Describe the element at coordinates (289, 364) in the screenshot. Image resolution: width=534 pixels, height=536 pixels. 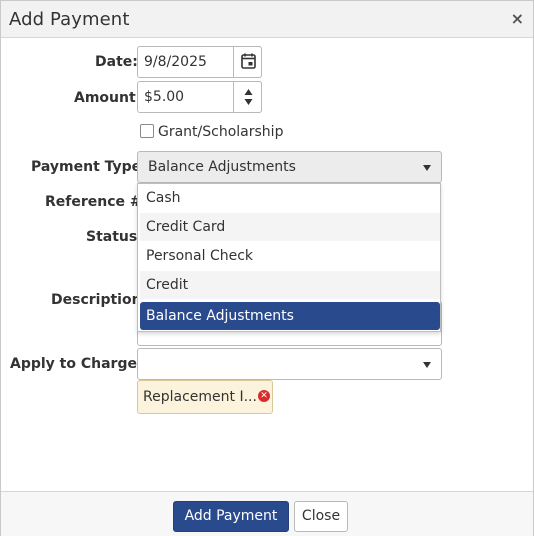
I see `apply-to-charges-select` at that location.